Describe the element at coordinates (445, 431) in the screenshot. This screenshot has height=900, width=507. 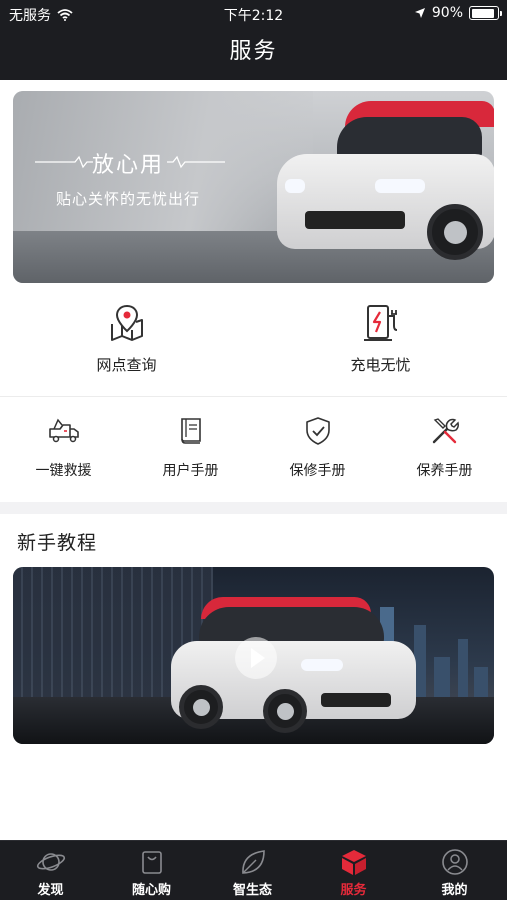
I see `tools-icon` at that location.